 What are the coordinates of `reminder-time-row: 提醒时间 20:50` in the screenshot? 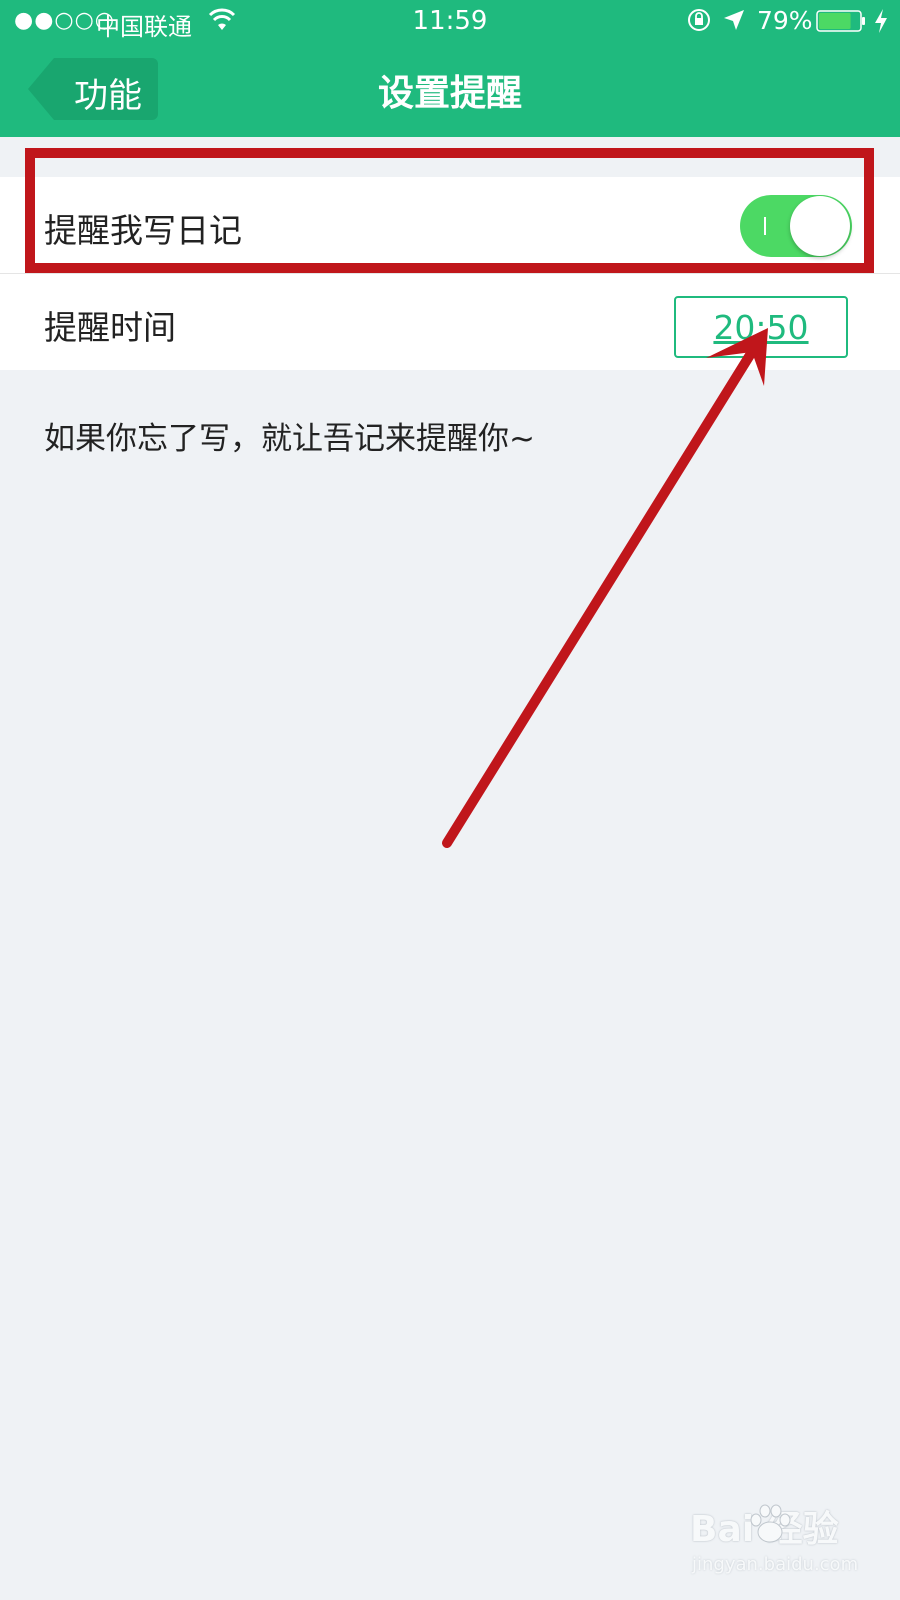 It's located at (450, 322).